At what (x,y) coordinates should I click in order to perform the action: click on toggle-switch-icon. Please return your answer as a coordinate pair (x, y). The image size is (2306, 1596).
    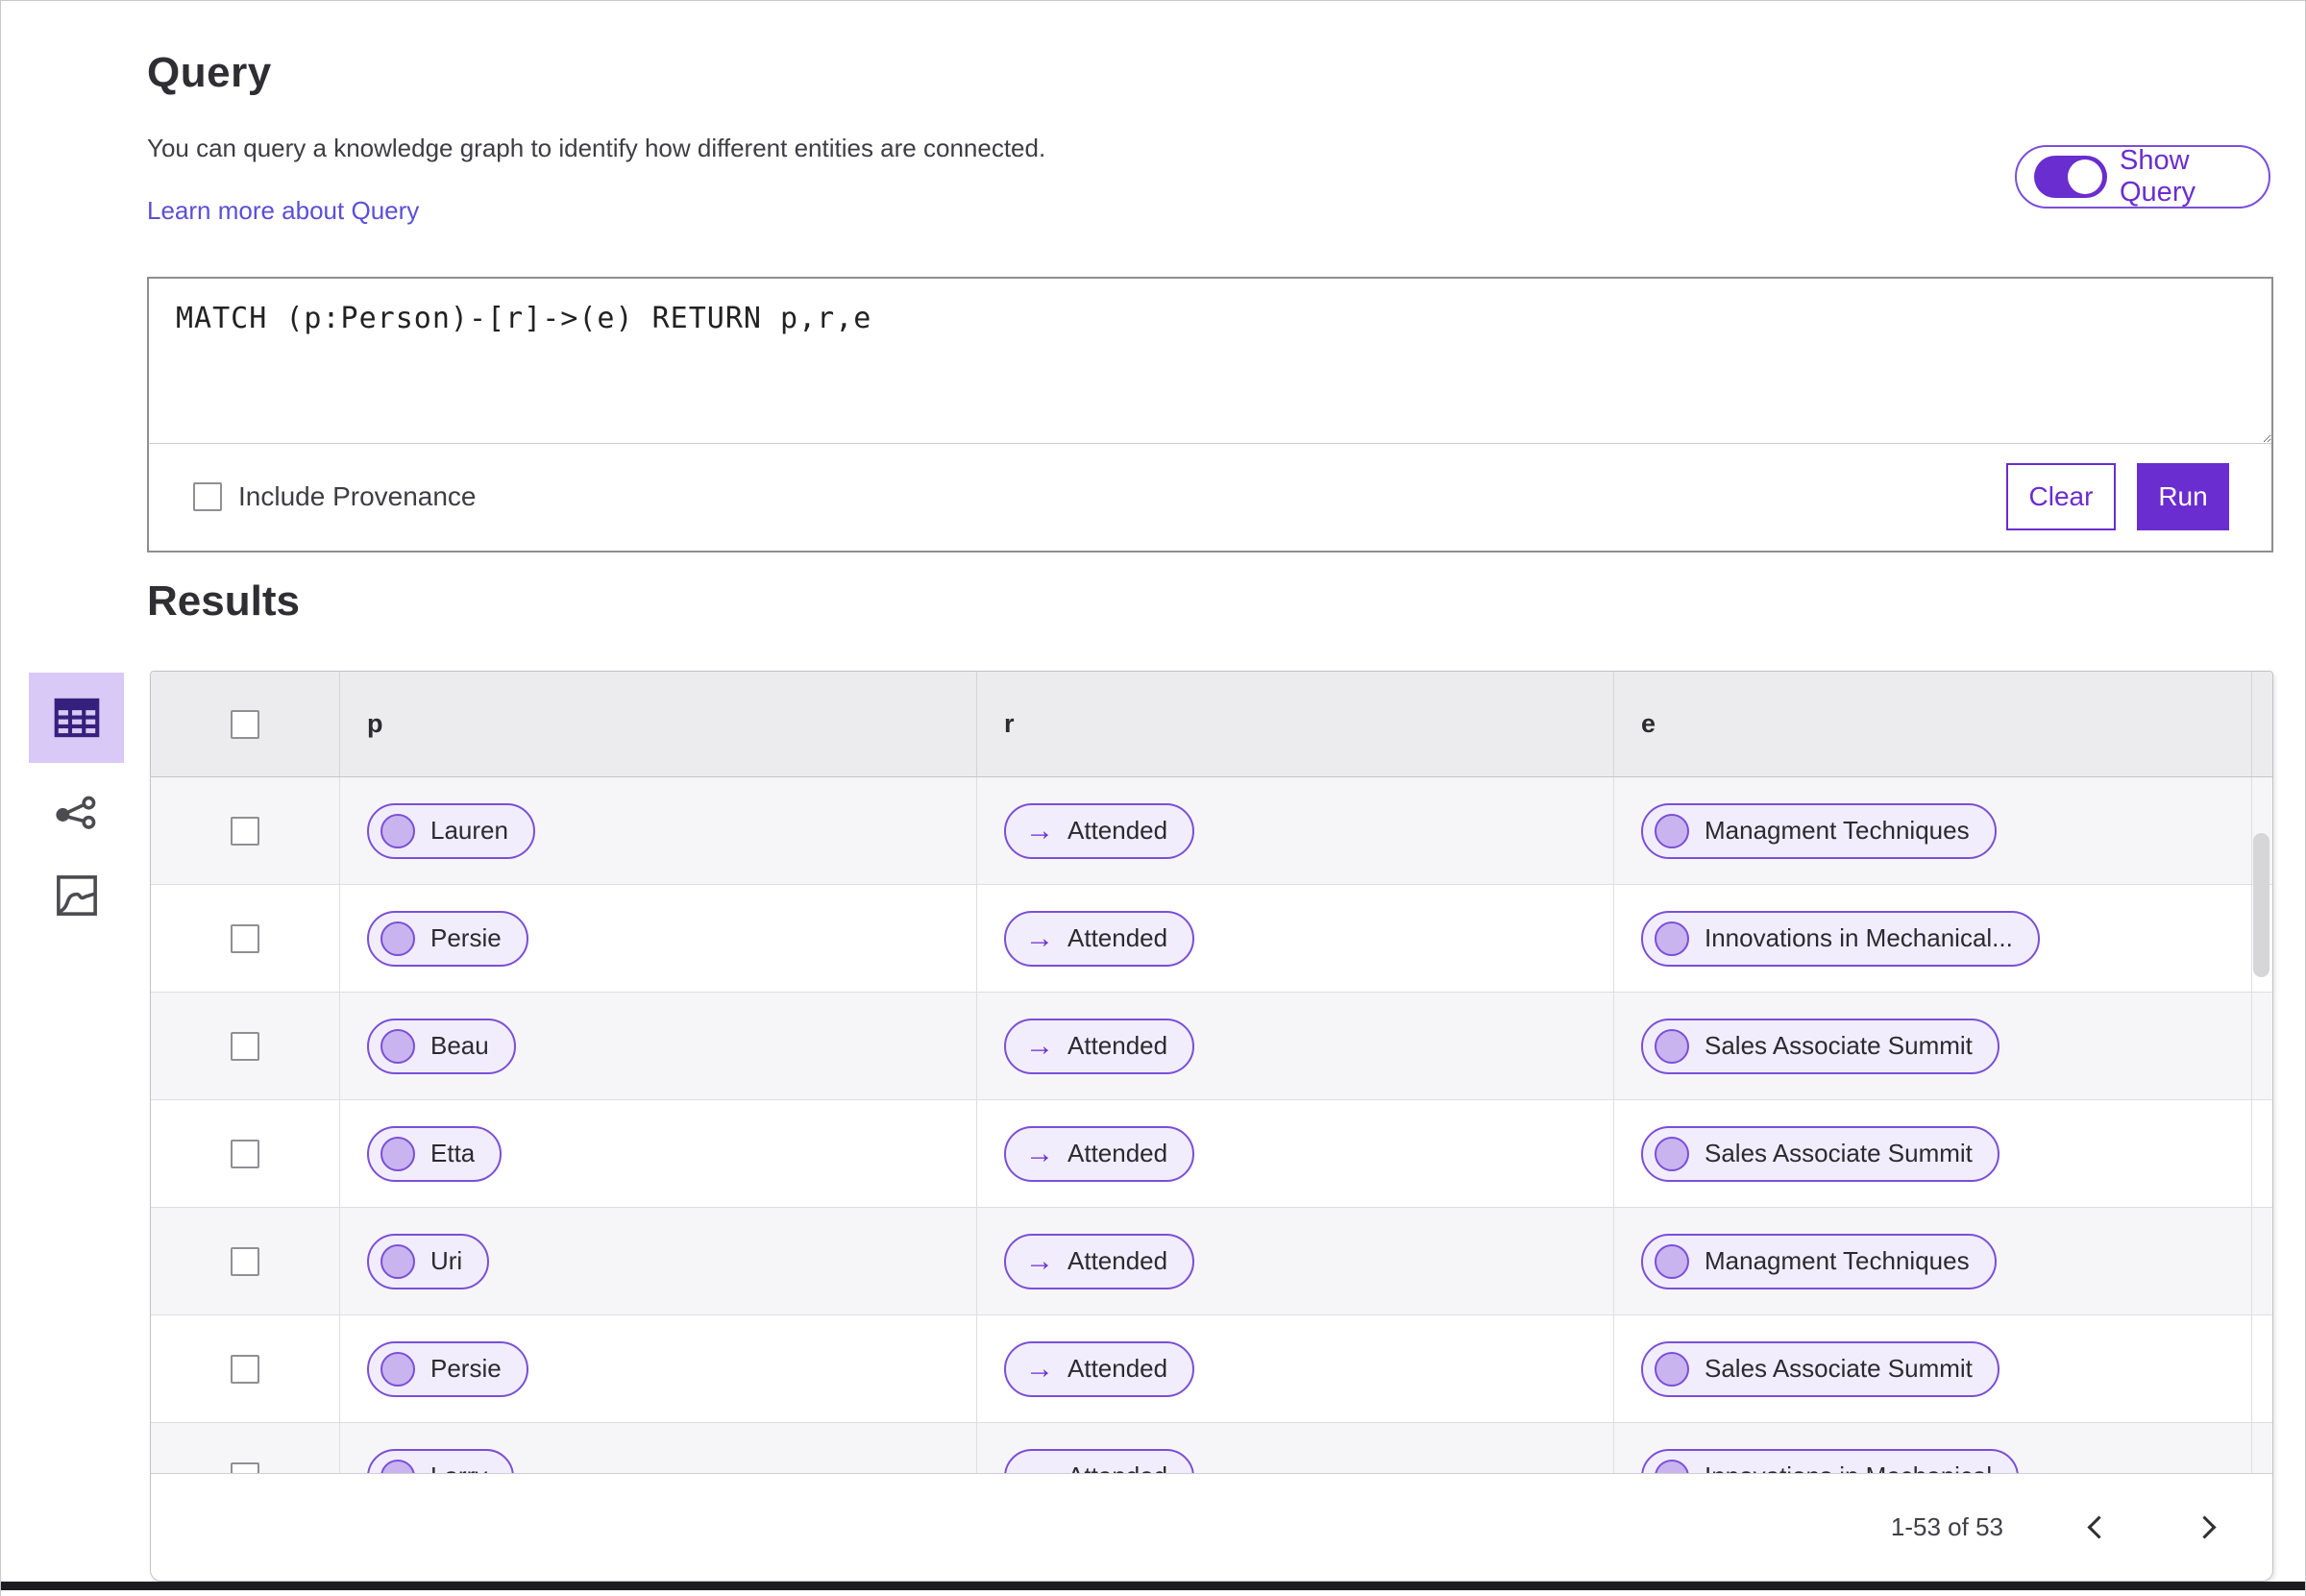
    Looking at the image, I should click on (2071, 177).